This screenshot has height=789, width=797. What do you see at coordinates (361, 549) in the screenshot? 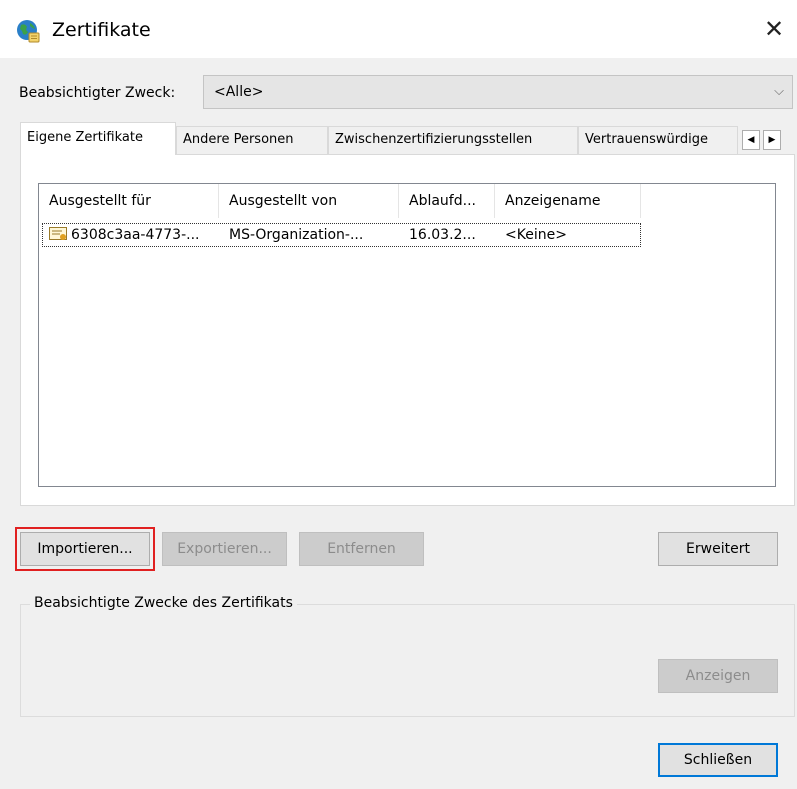
I see `remove-button: Entfernen` at bounding box center [361, 549].